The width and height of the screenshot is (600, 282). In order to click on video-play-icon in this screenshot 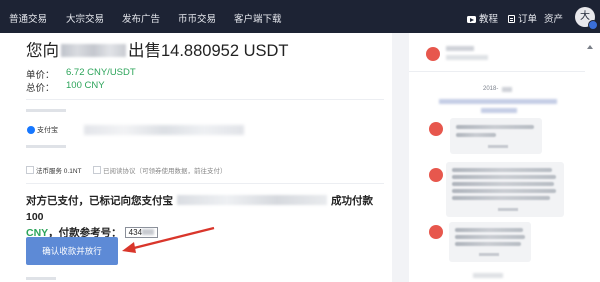, I will do `click(471, 19)`.